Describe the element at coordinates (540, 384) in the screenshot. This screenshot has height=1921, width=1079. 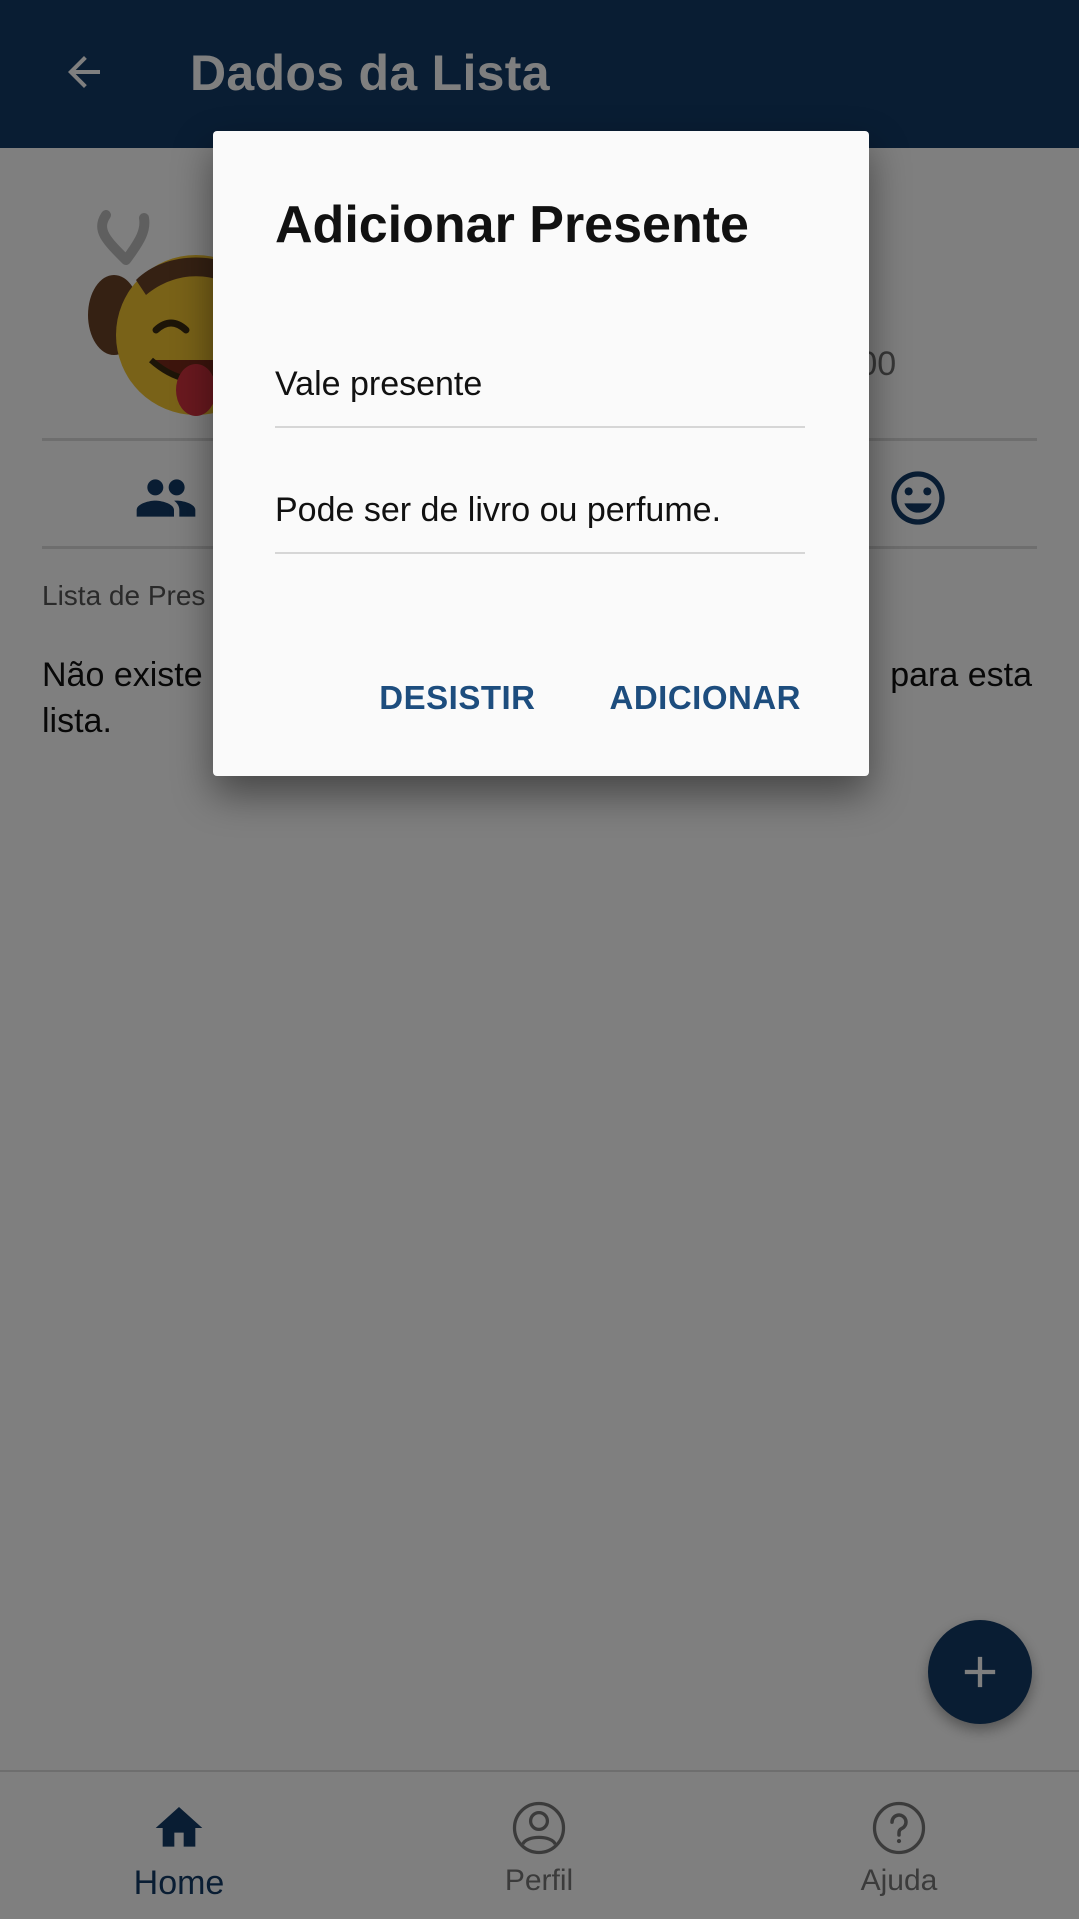
I see `gift-name-input` at that location.